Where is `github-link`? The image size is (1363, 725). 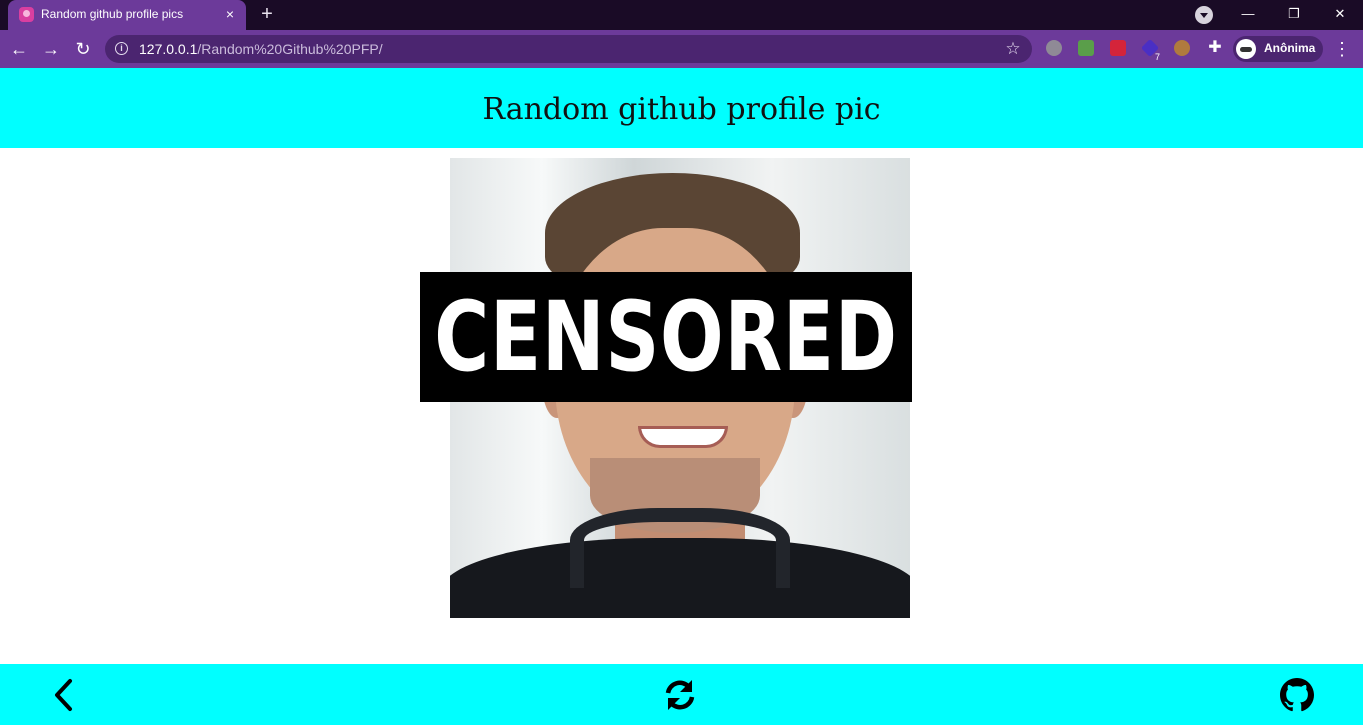 github-link is located at coordinates (1297, 695).